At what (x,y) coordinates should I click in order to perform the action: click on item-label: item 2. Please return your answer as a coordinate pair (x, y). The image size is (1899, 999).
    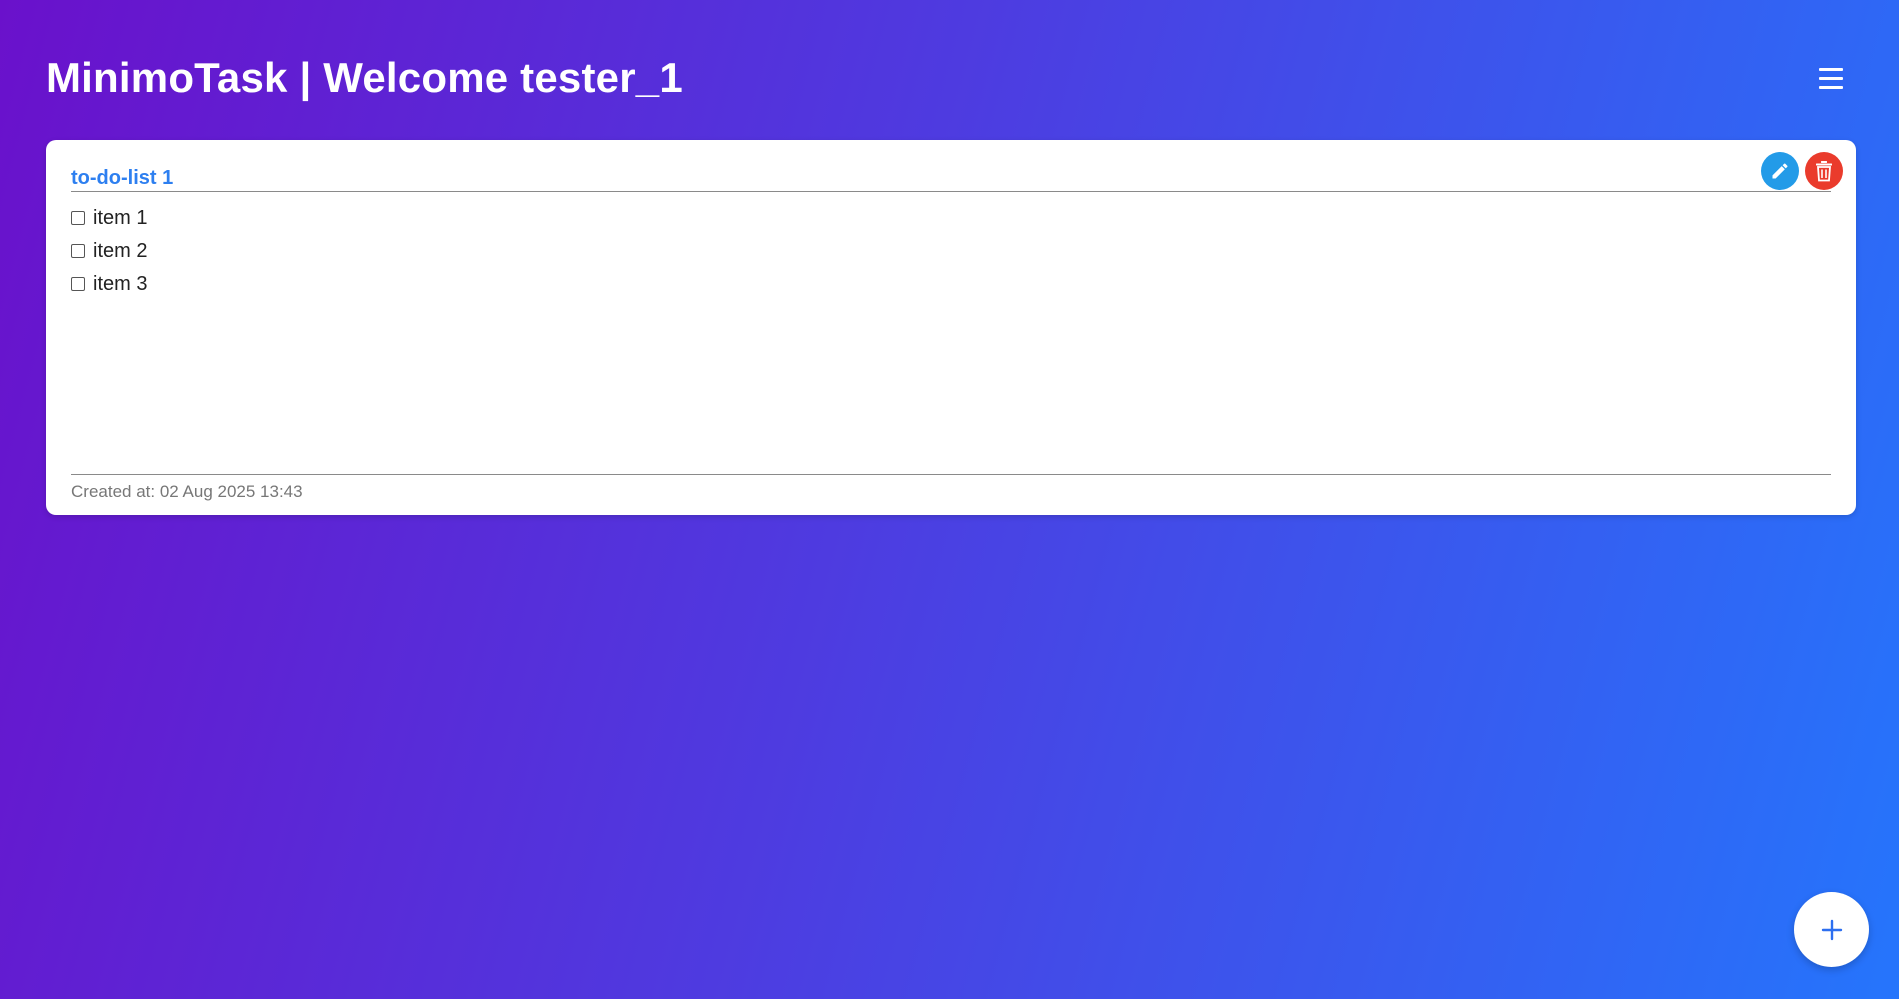
    Looking at the image, I should click on (120, 251).